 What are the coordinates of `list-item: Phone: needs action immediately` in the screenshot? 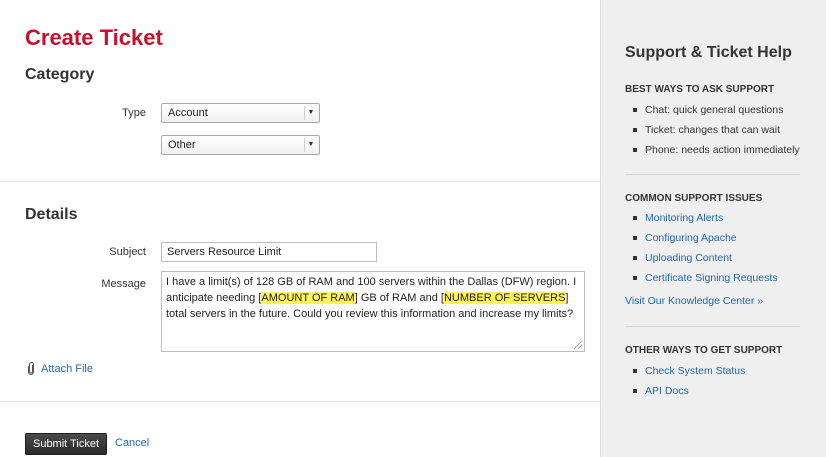 It's located at (716, 153).